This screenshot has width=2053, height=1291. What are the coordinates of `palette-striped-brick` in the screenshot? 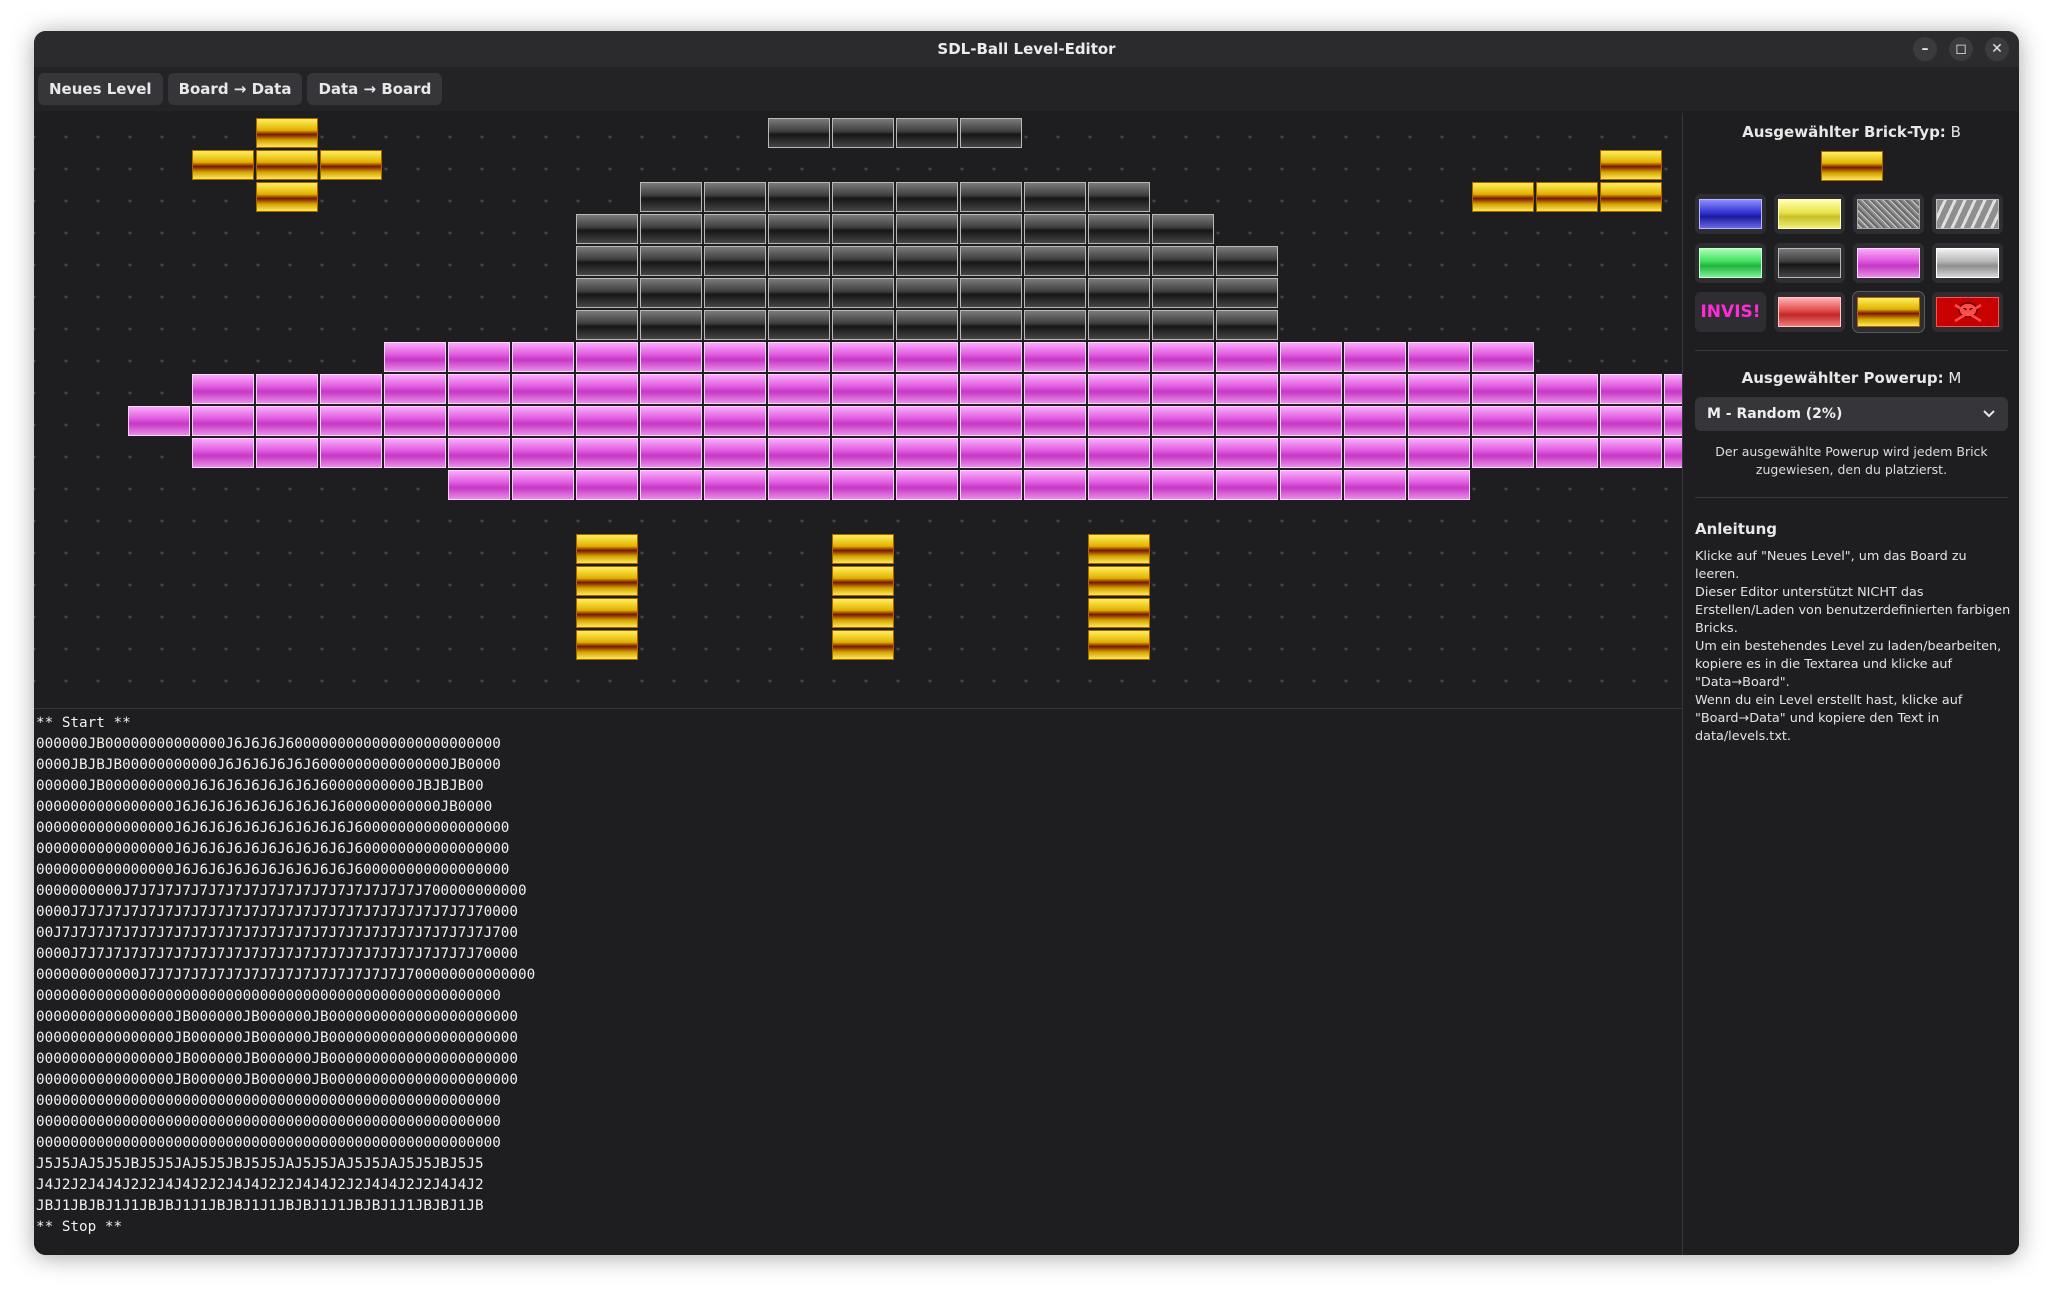 It's located at (1967, 214).